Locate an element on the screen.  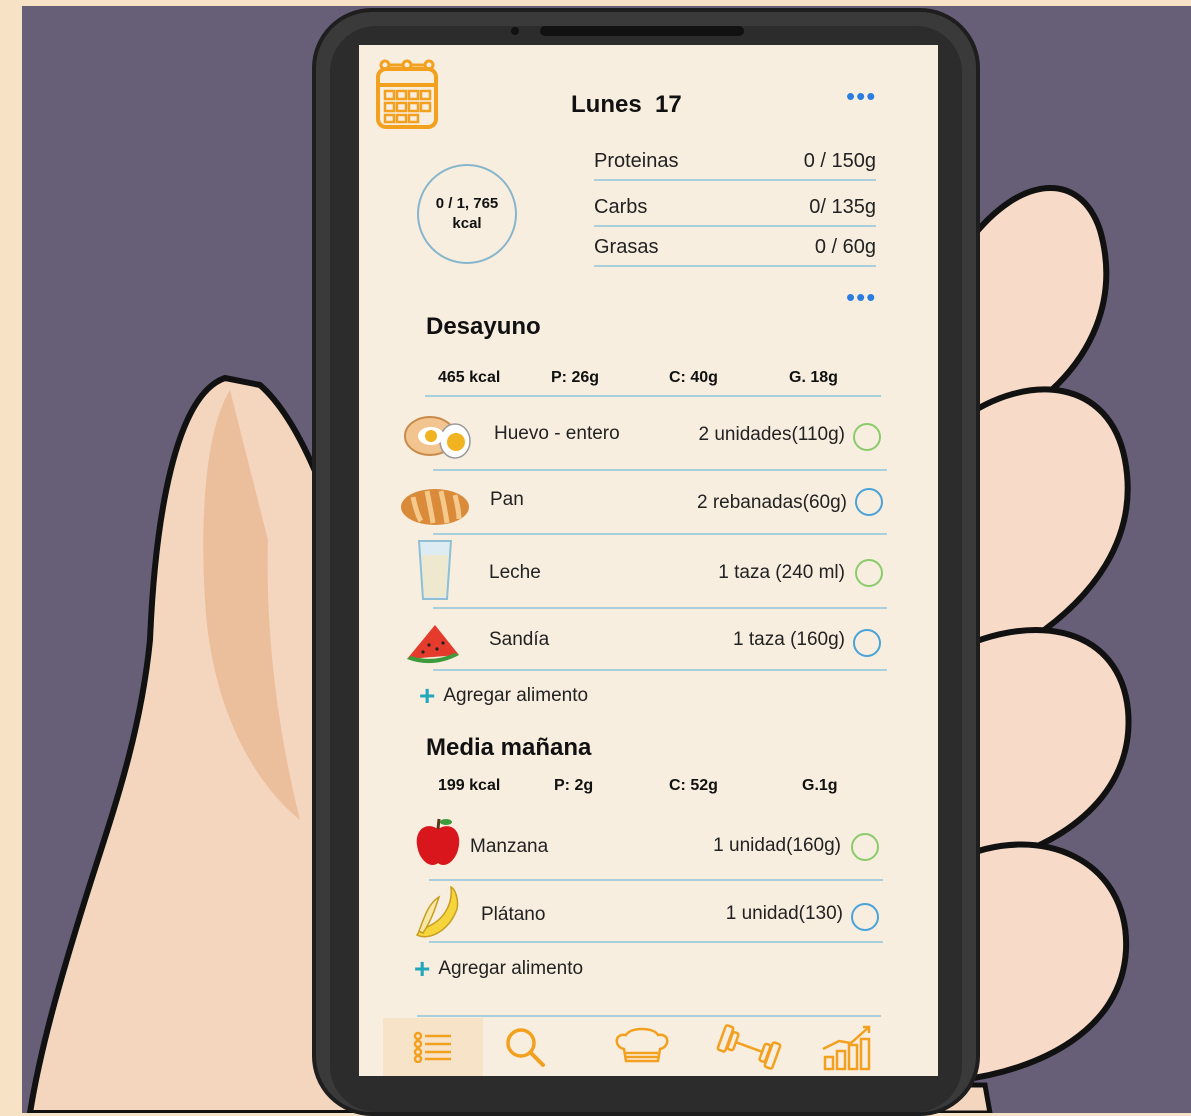
search-icon is located at coordinates (525, 1047).